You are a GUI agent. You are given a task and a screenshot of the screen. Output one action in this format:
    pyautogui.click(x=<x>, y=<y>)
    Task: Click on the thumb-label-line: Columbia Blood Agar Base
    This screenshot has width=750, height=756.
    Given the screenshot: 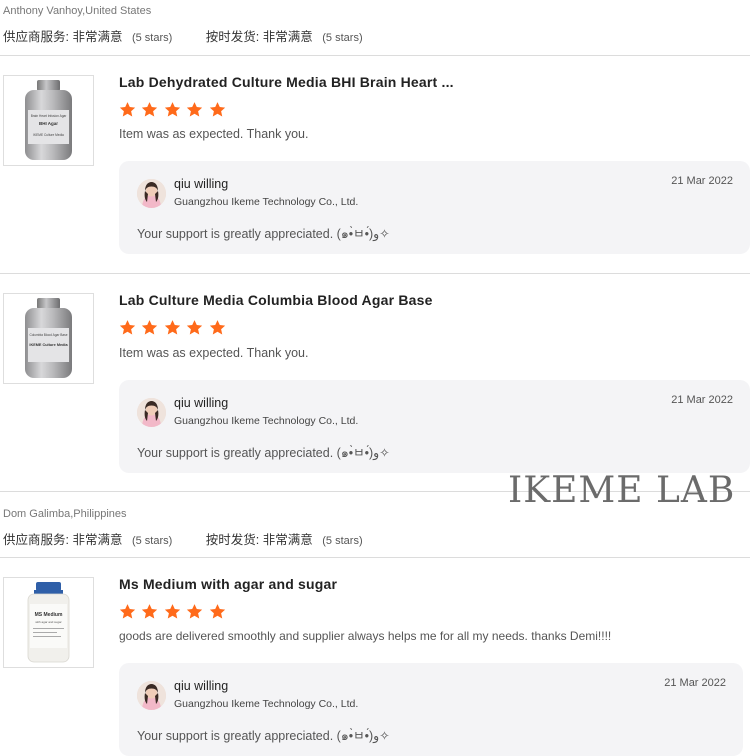 What is the action you would take?
    pyautogui.click(x=48, y=335)
    